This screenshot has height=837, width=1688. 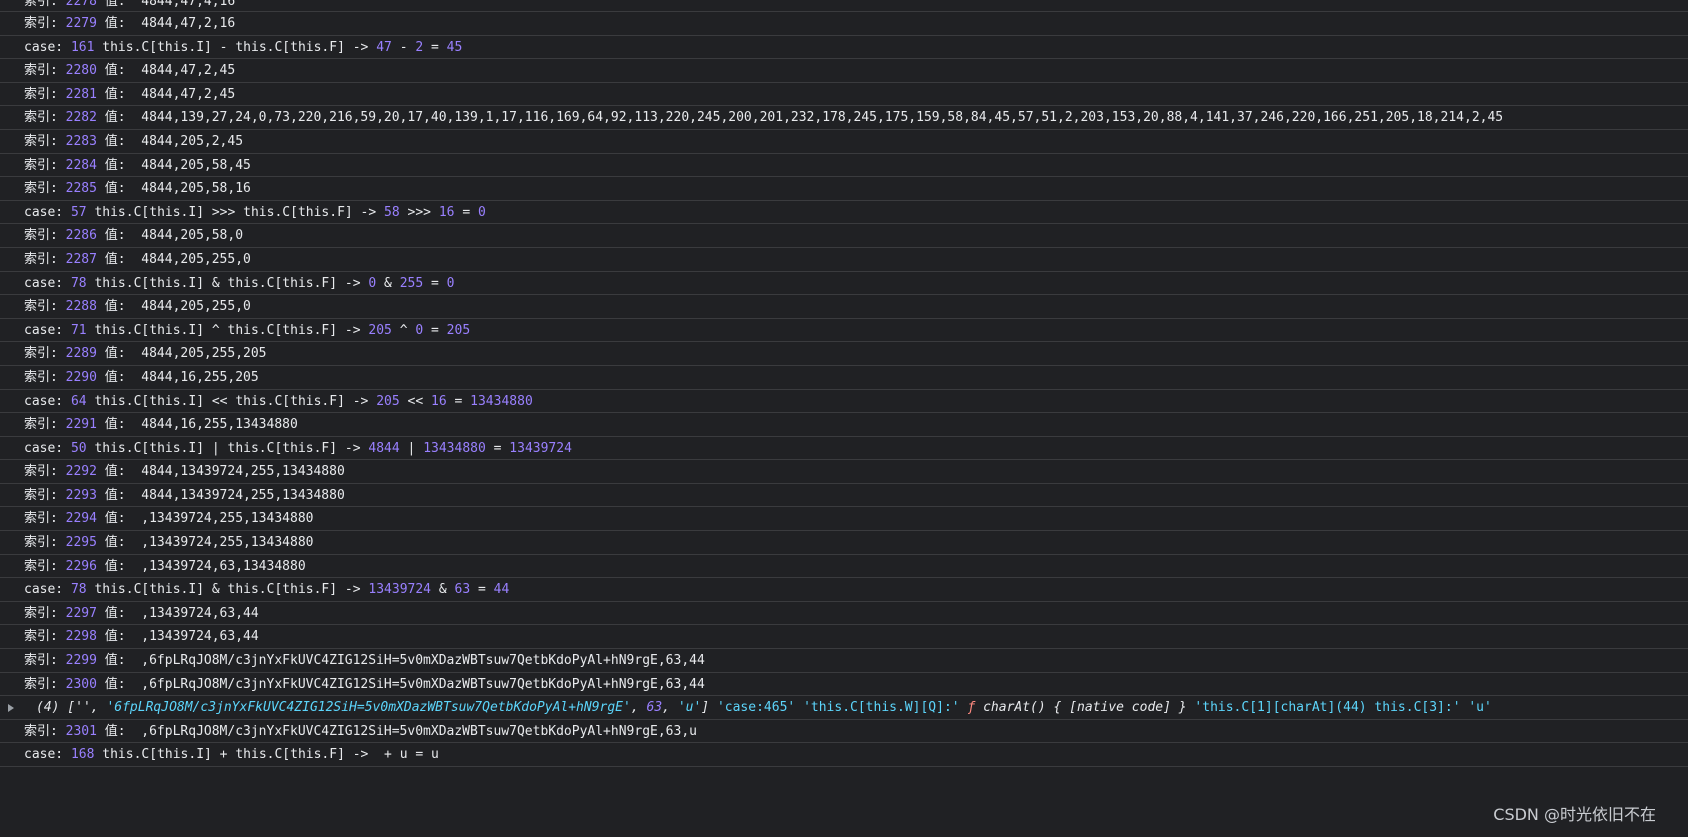 I want to click on log-string: 'this.C[this.W][Q]:', so click(x=881, y=708).